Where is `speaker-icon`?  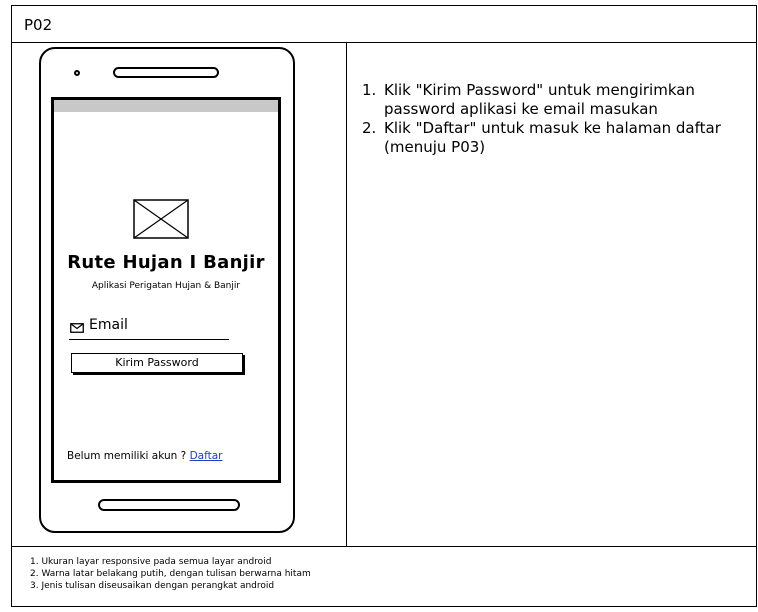 speaker-icon is located at coordinates (166, 72).